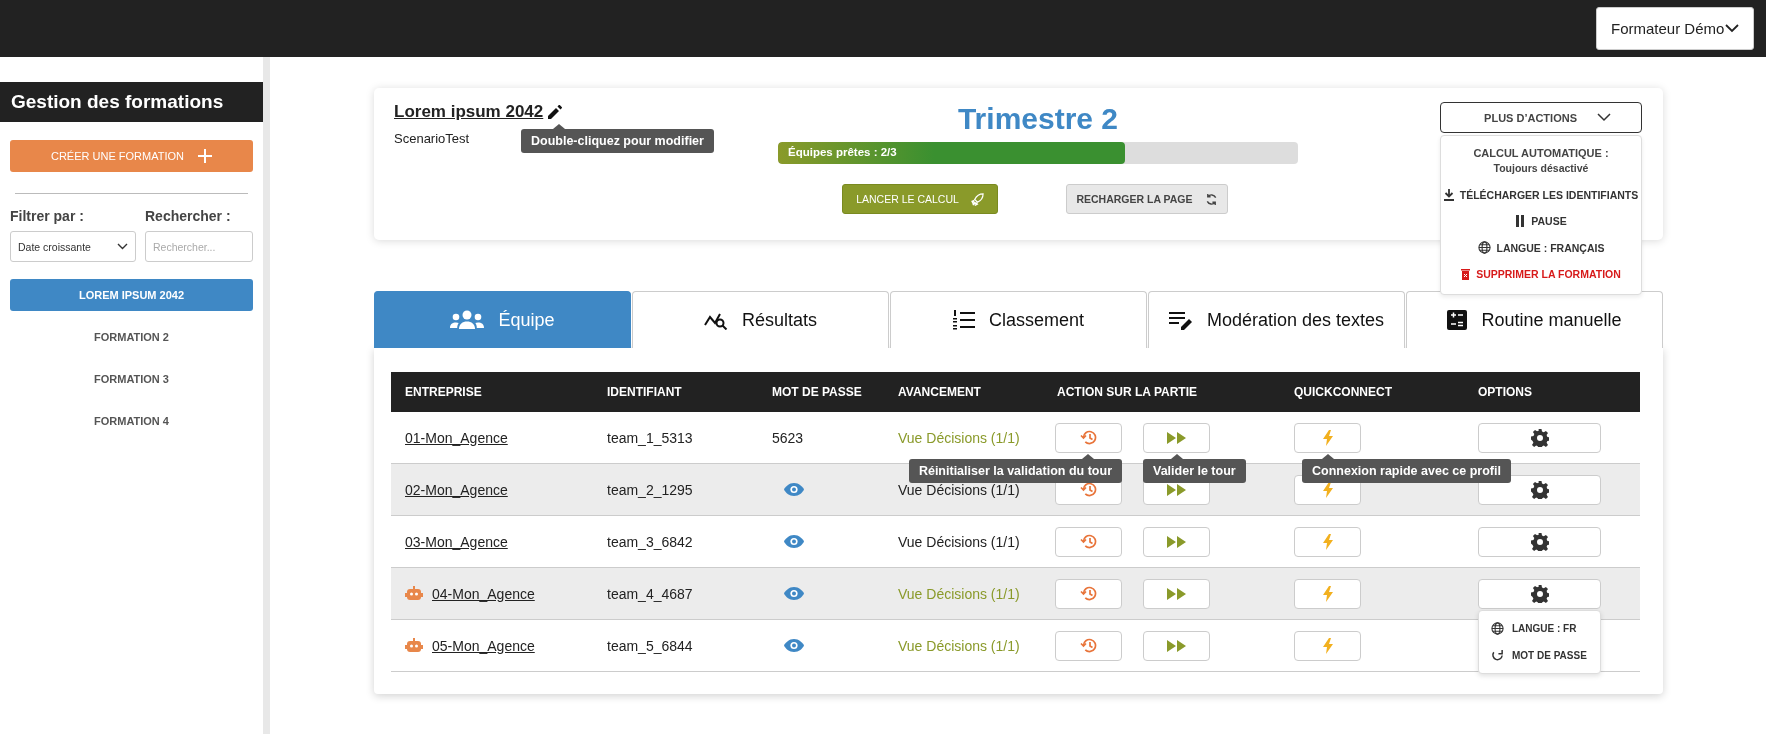 The image size is (1766, 734). Describe the element at coordinates (1539, 628) in the screenshot. I see `menu-item: LANGUE : FR` at that location.